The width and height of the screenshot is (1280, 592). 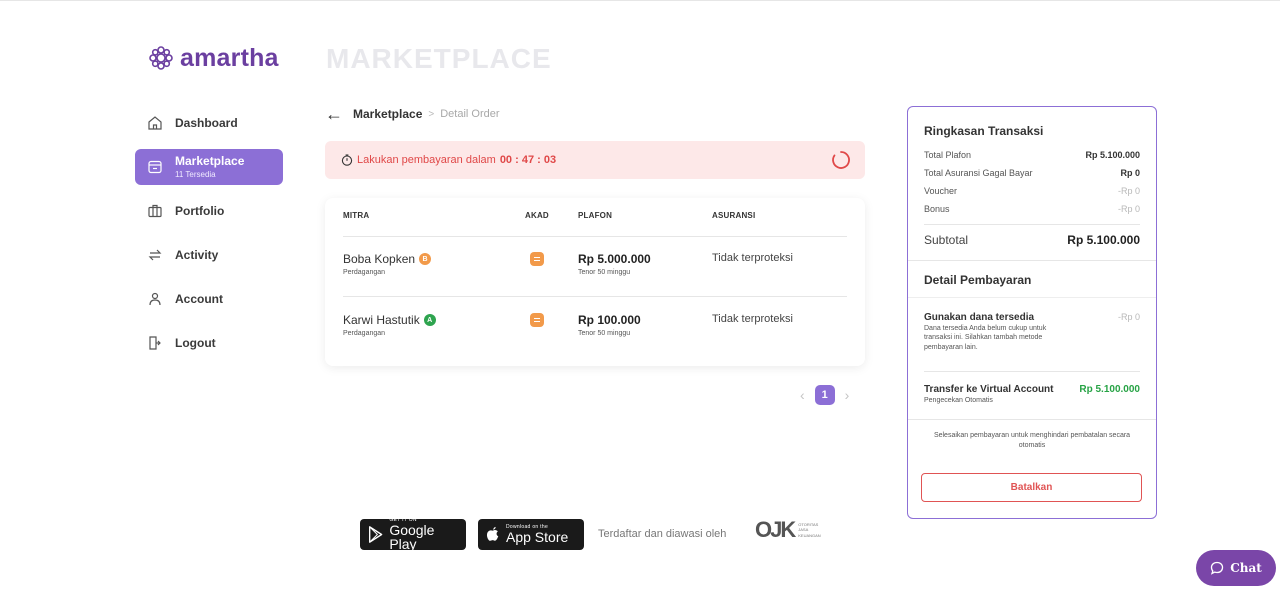 I want to click on chat-button: Chat, so click(x=1236, y=568).